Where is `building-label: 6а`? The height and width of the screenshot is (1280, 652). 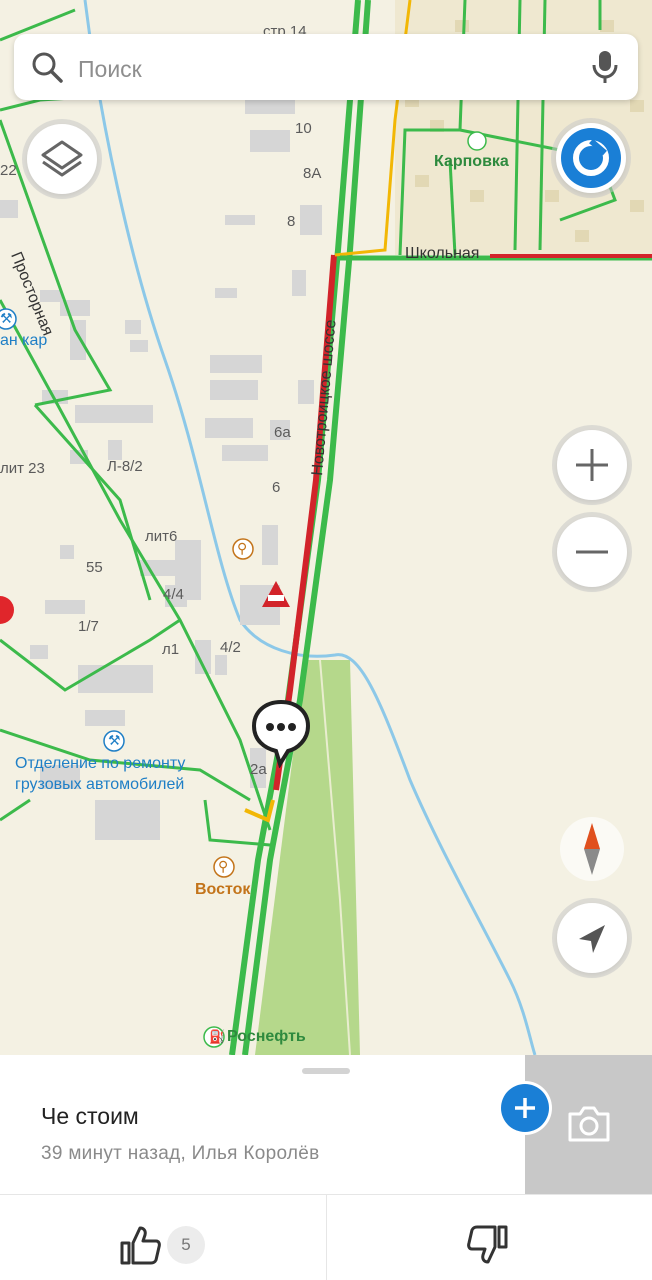
building-label: 6а is located at coordinates (282, 432).